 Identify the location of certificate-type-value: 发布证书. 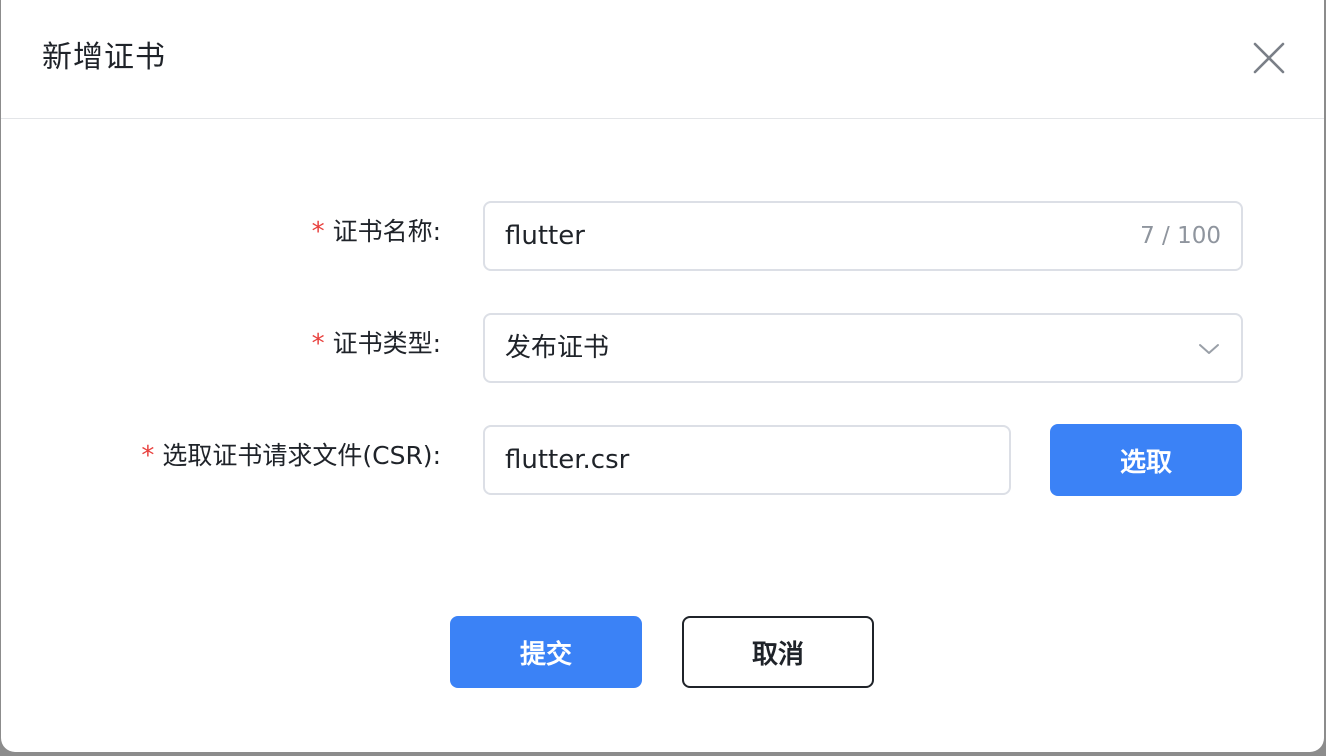
(557, 348).